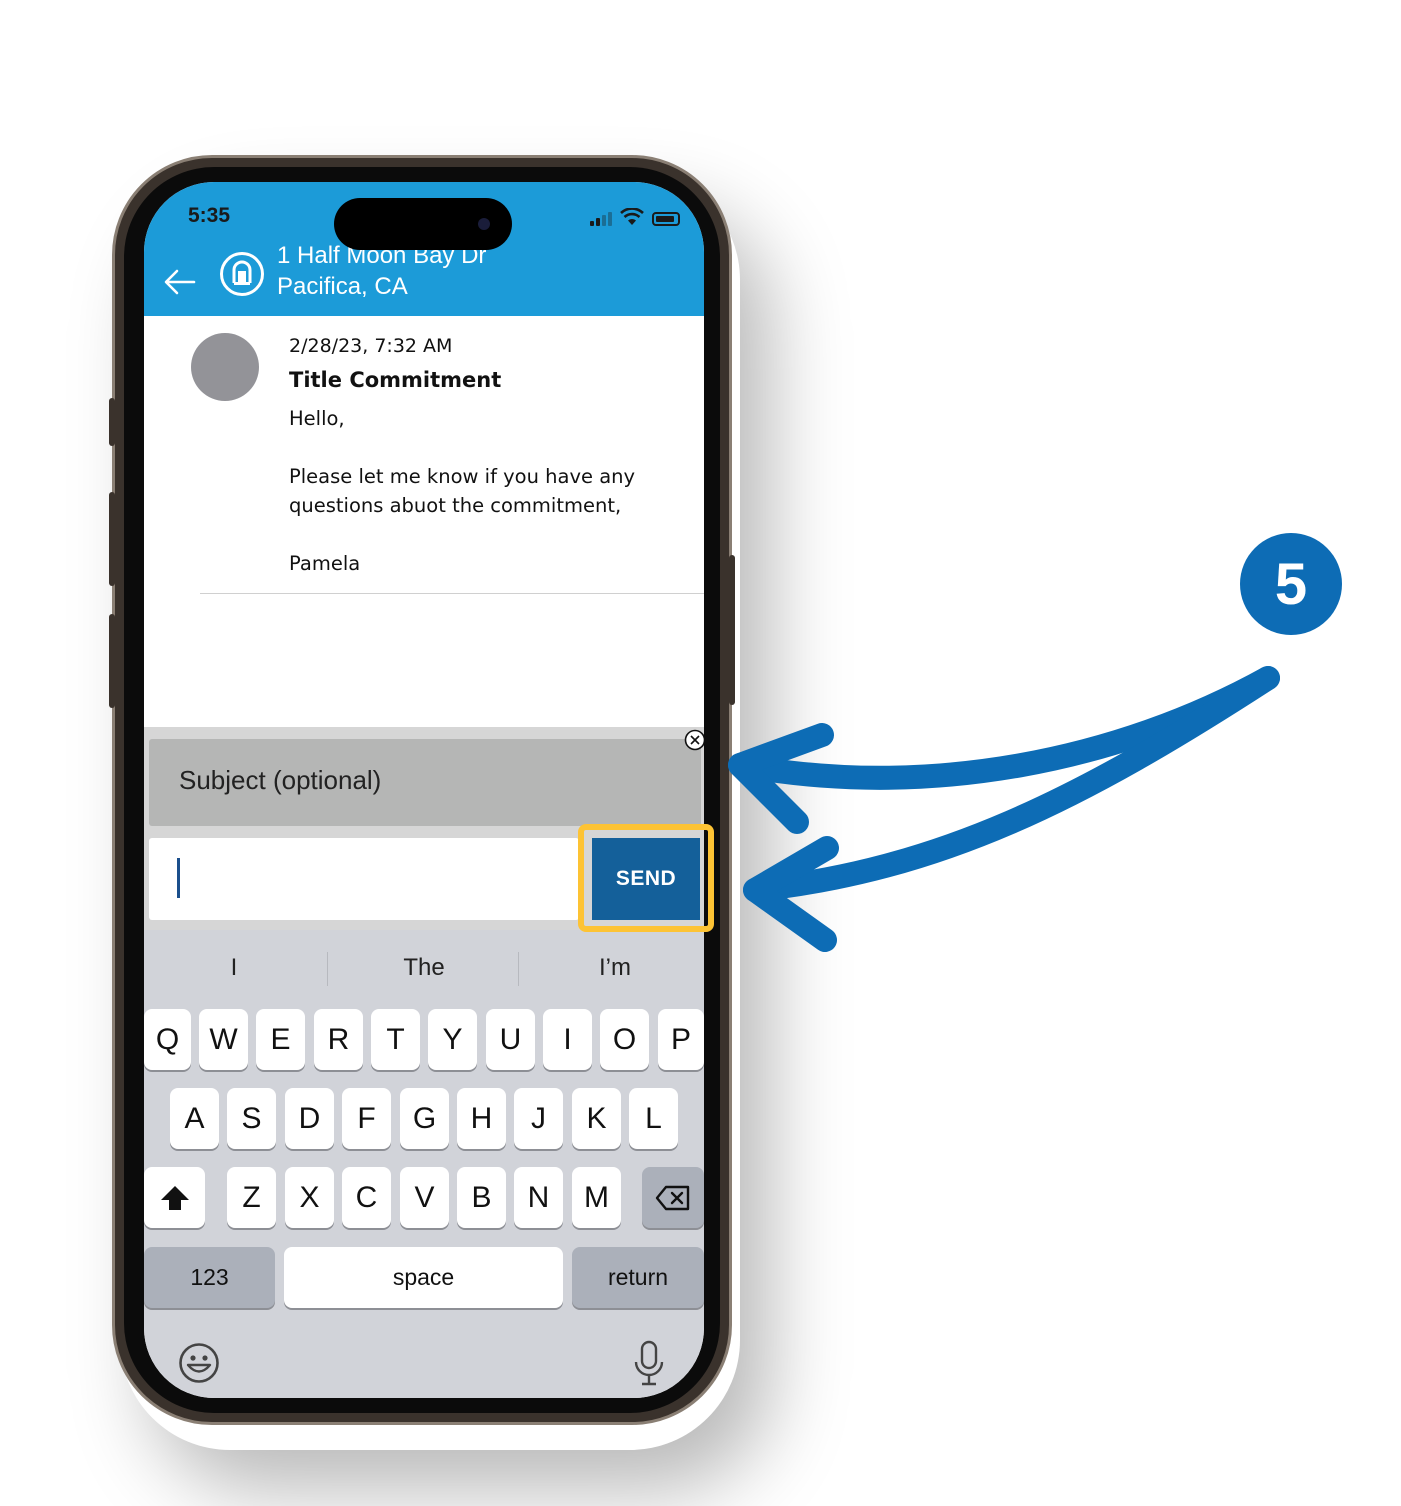 This screenshot has width=1401, height=1506. What do you see at coordinates (613, 968) in the screenshot?
I see `suggestion-3: I’m` at bounding box center [613, 968].